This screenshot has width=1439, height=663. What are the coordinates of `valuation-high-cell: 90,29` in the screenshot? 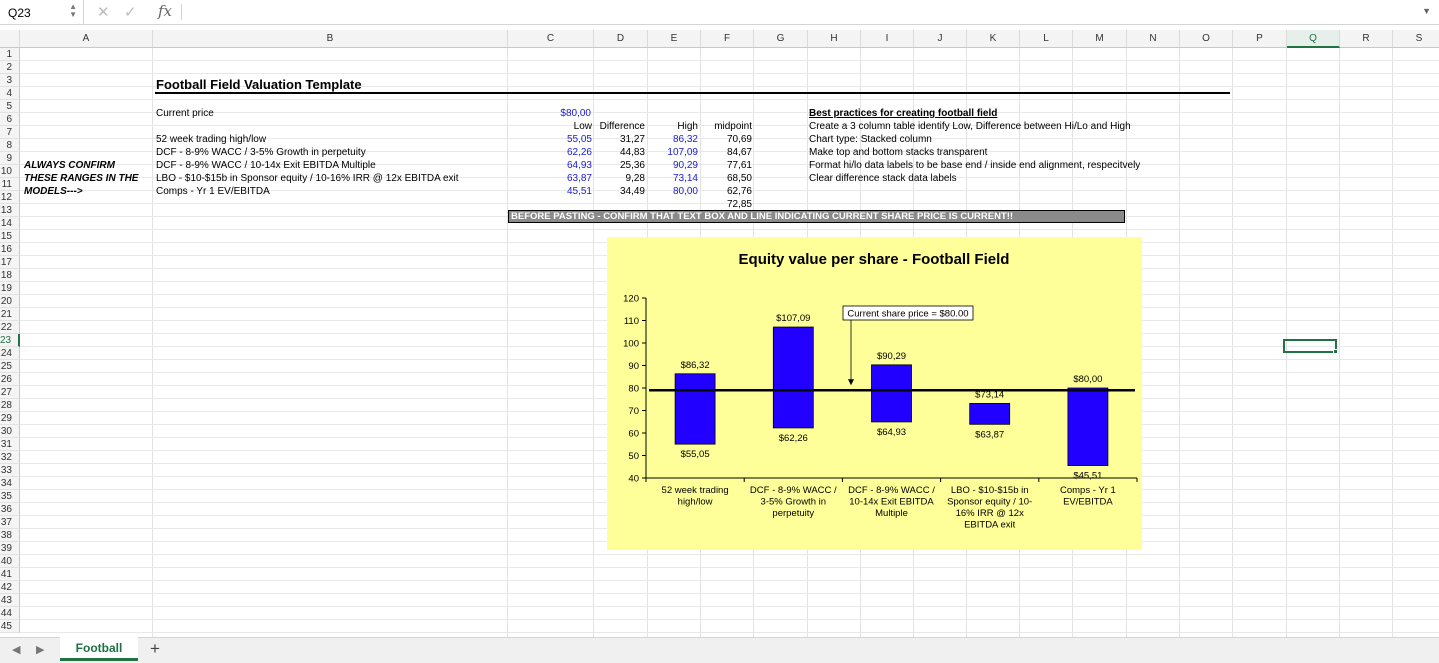 It's located at (673, 165).